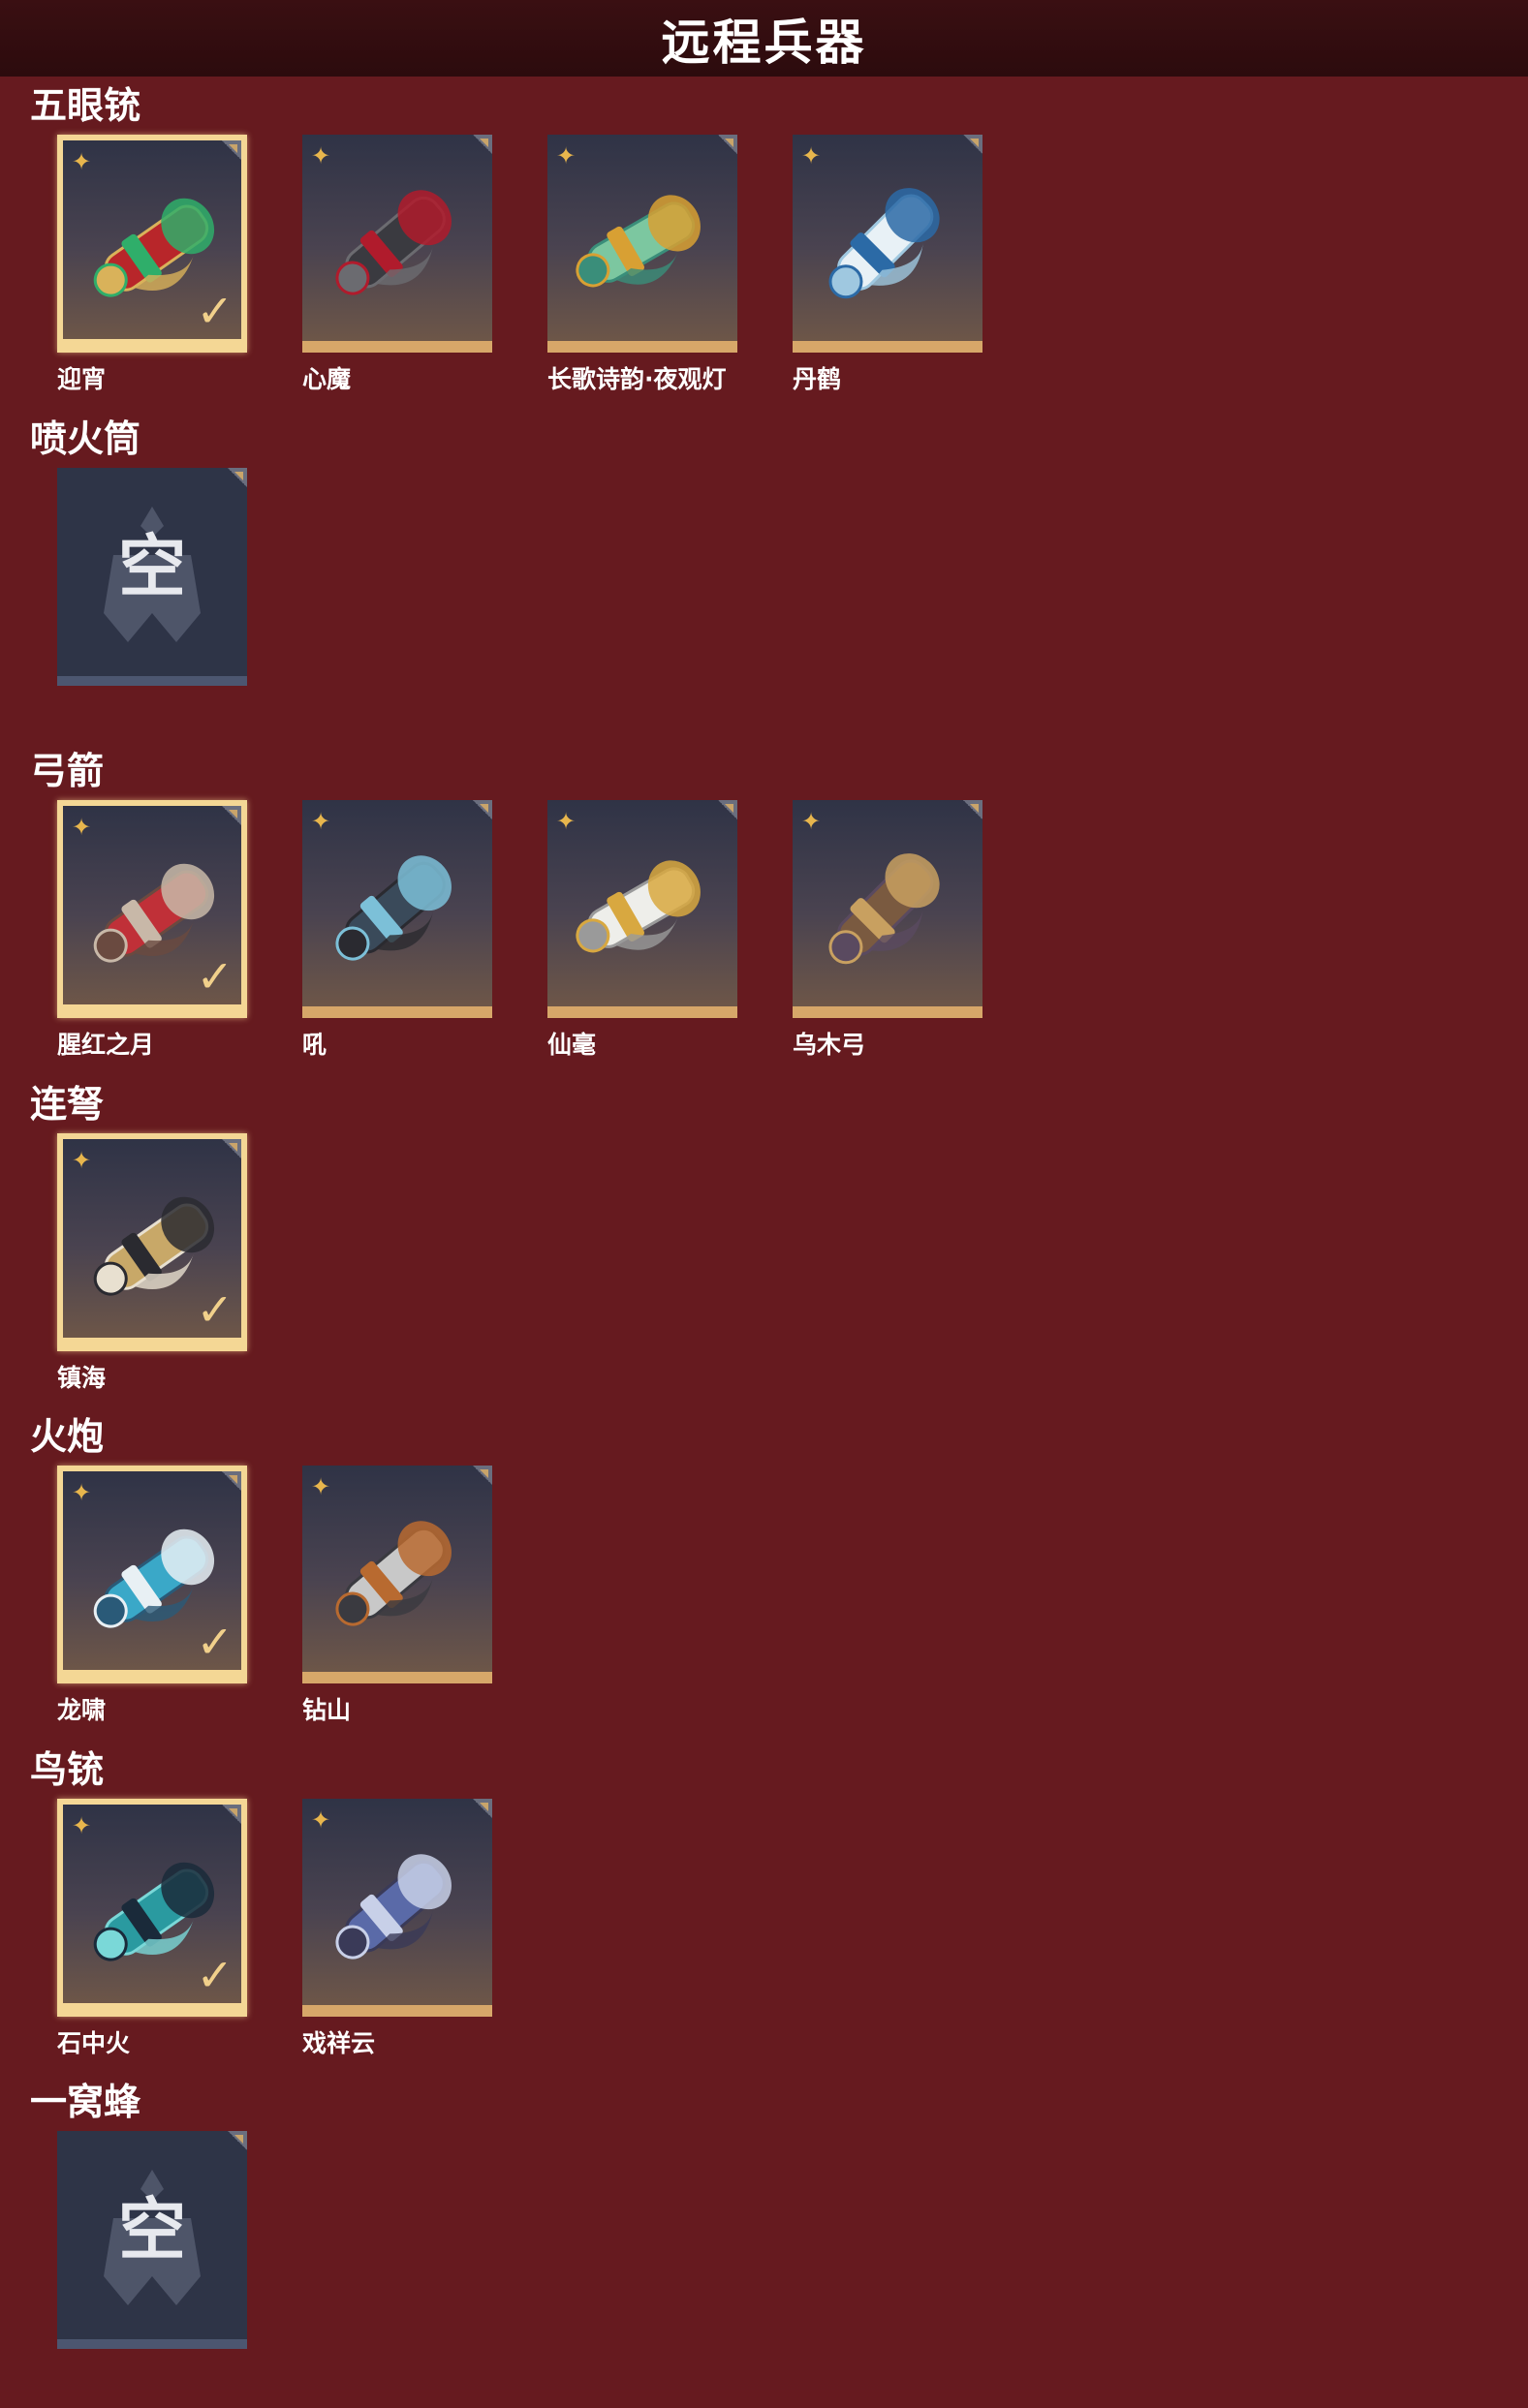 The height and width of the screenshot is (2408, 1528). I want to click on weapon-name: 戏祥云, so click(339, 2043).